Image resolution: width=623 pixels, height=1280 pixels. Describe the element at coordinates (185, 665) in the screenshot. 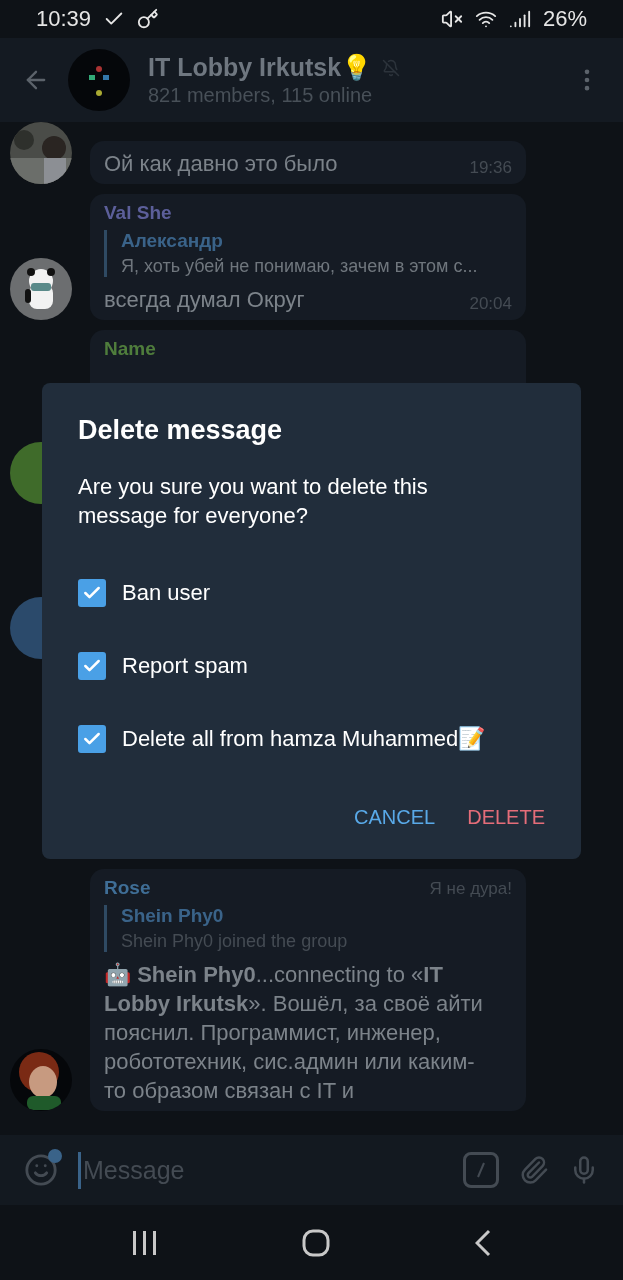

I see `option-label: Report spam` at that location.